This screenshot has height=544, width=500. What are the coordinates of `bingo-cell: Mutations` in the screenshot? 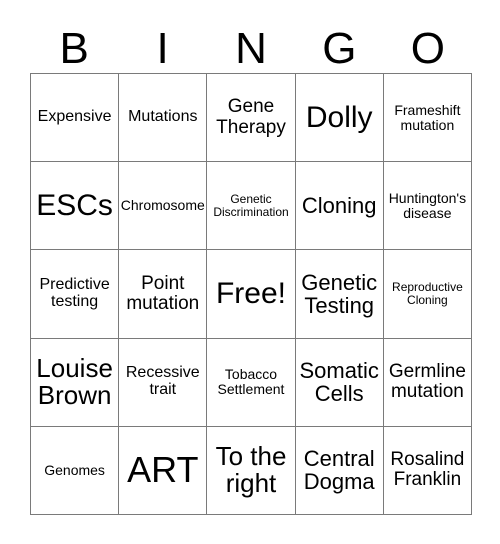 It's located at (163, 118).